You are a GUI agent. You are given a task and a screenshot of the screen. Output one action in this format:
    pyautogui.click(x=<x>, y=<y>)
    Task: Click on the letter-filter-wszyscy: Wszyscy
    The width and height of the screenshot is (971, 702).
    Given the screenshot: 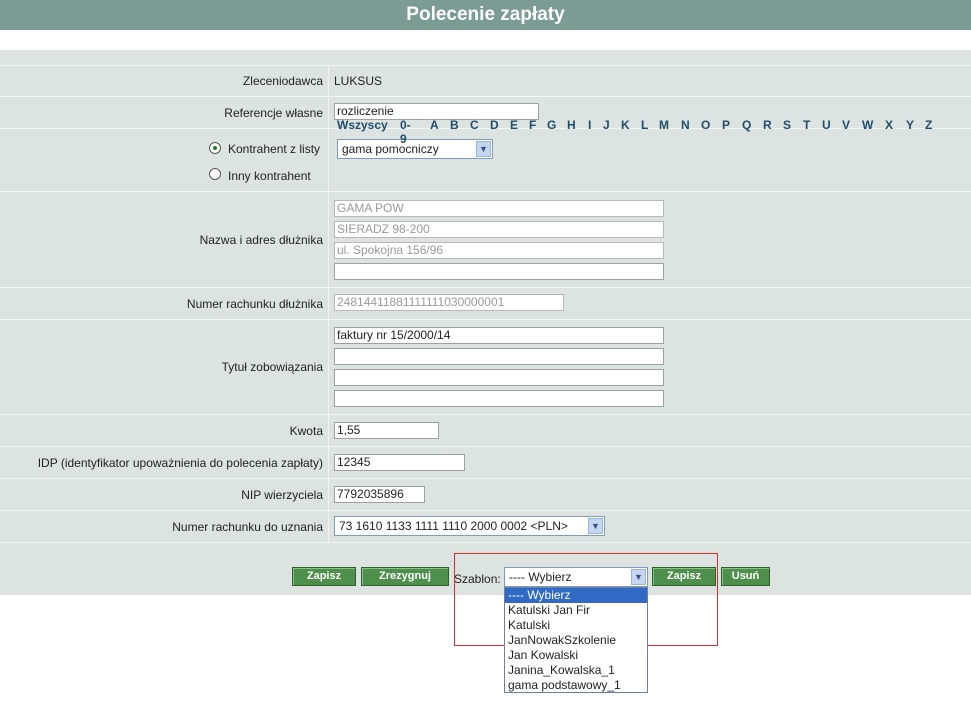 What is the action you would take?
    pyautogui.click(x=362, y=125)
    